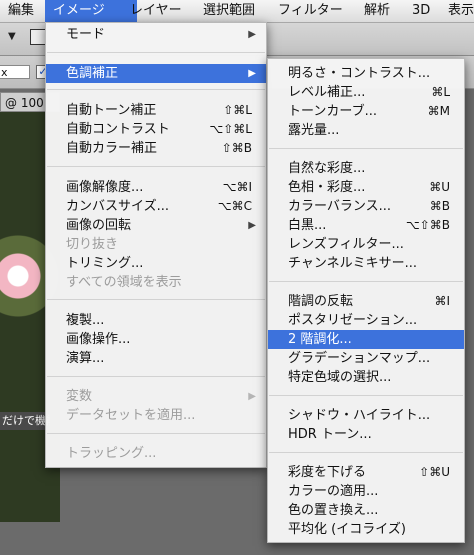 The width and height of the screenshot is (474, 555). Describe the element at coordinates (12, 36) in the screenshot. I see `tool-preset-dropdown: ▼` at that location.